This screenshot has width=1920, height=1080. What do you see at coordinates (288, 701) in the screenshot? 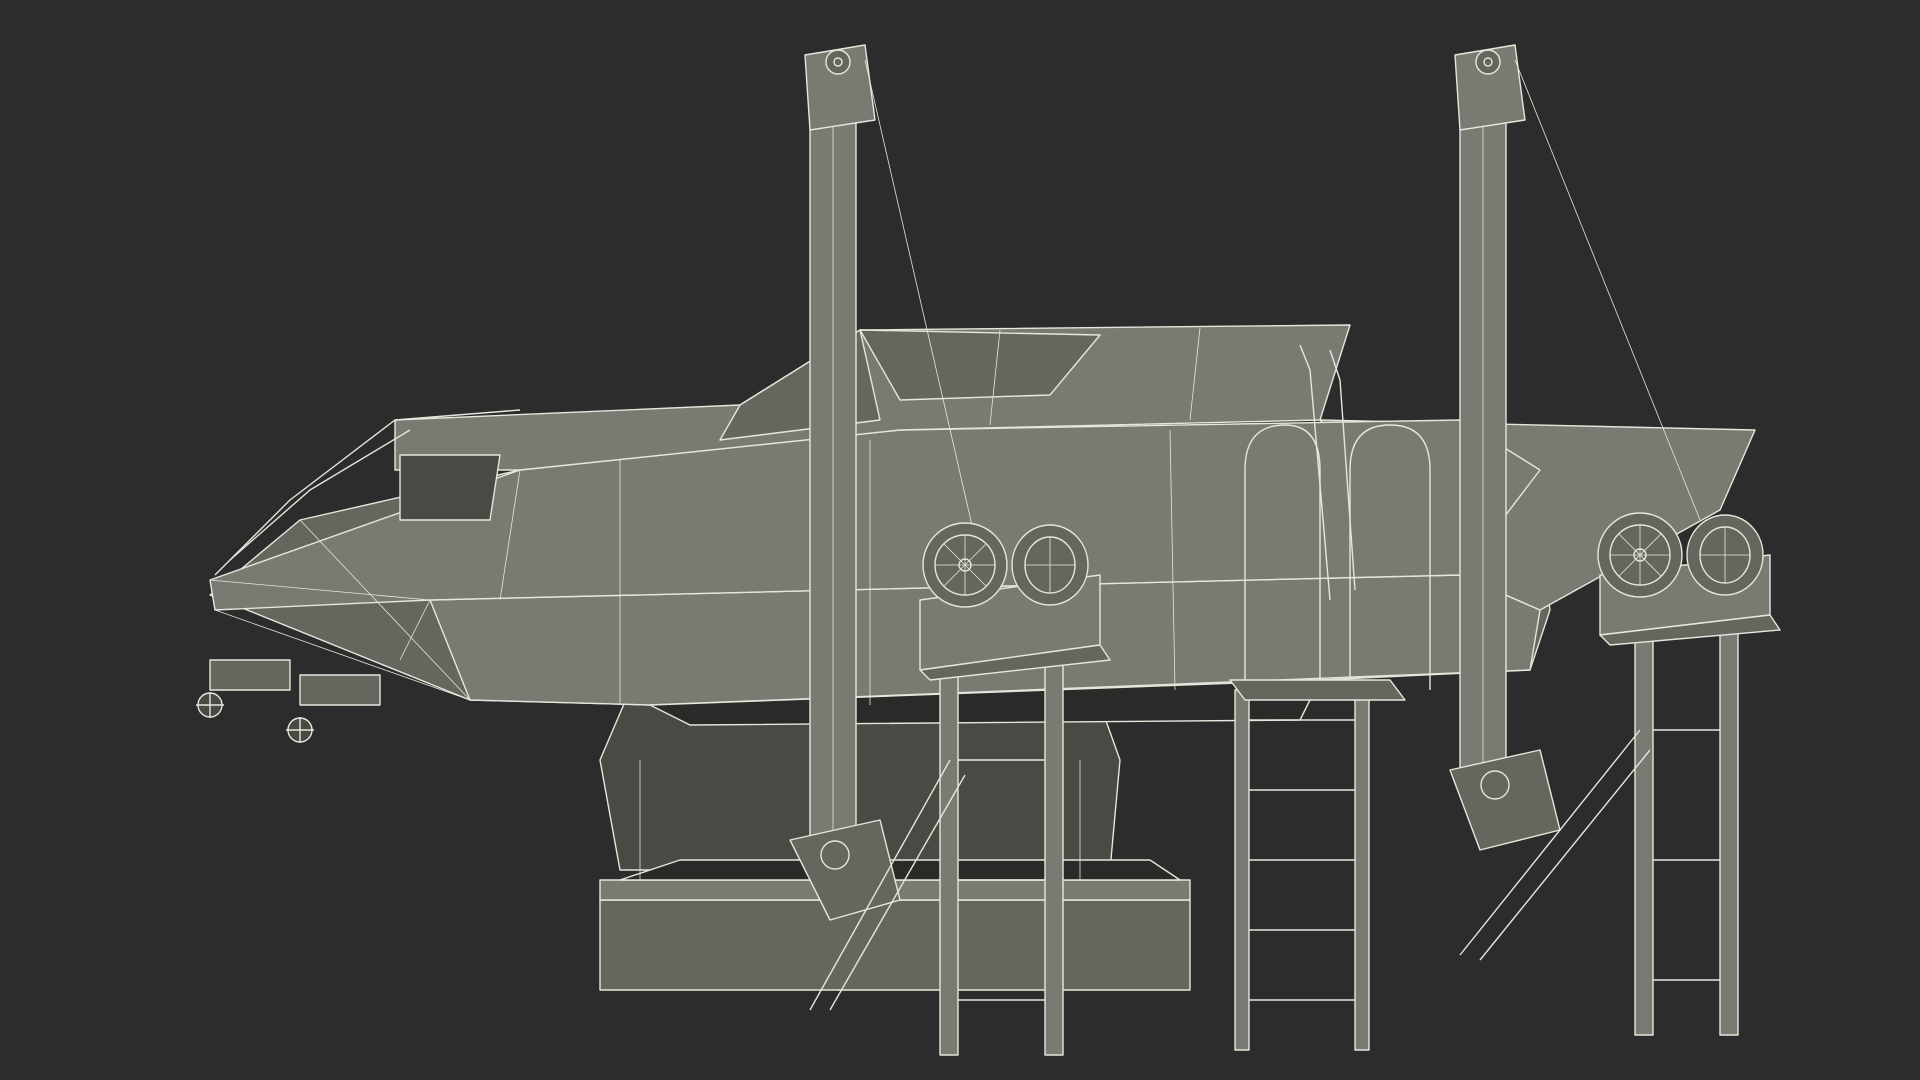
I see `stern-drives` at bounding box center [288, 701].